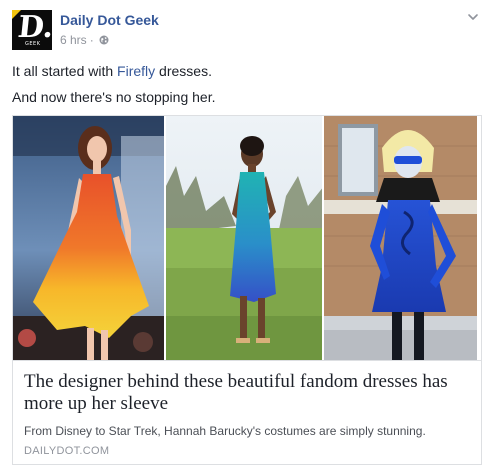 The height and width of the screenshot is (470, 490). I want to click on post-meta: 6 hrs ·, so click(84, 40).